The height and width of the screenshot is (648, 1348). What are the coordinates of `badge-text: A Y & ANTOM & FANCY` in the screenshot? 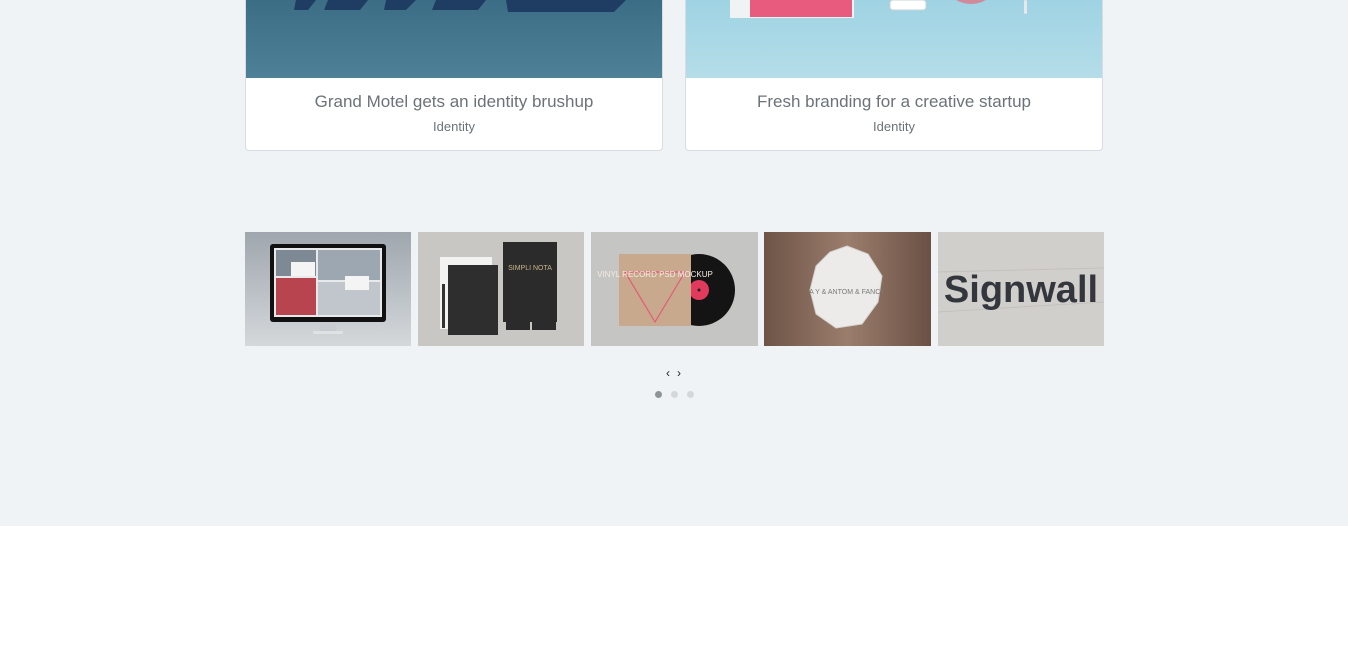 It's located at (847, 292).